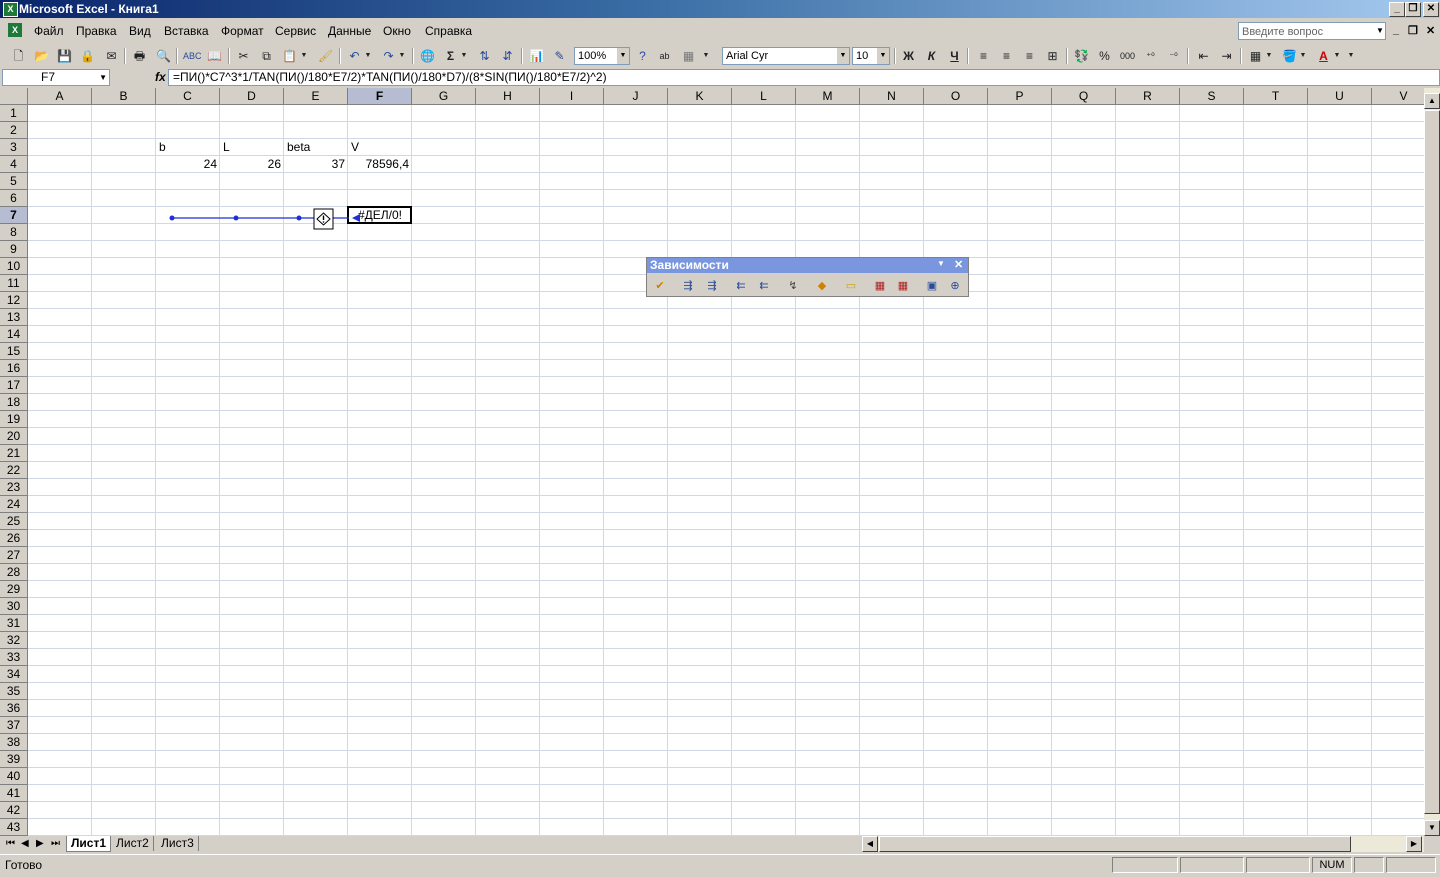 The width and height of the screenshot is (1440, 877). I want to click on active-cell-border, so click(379, 215).